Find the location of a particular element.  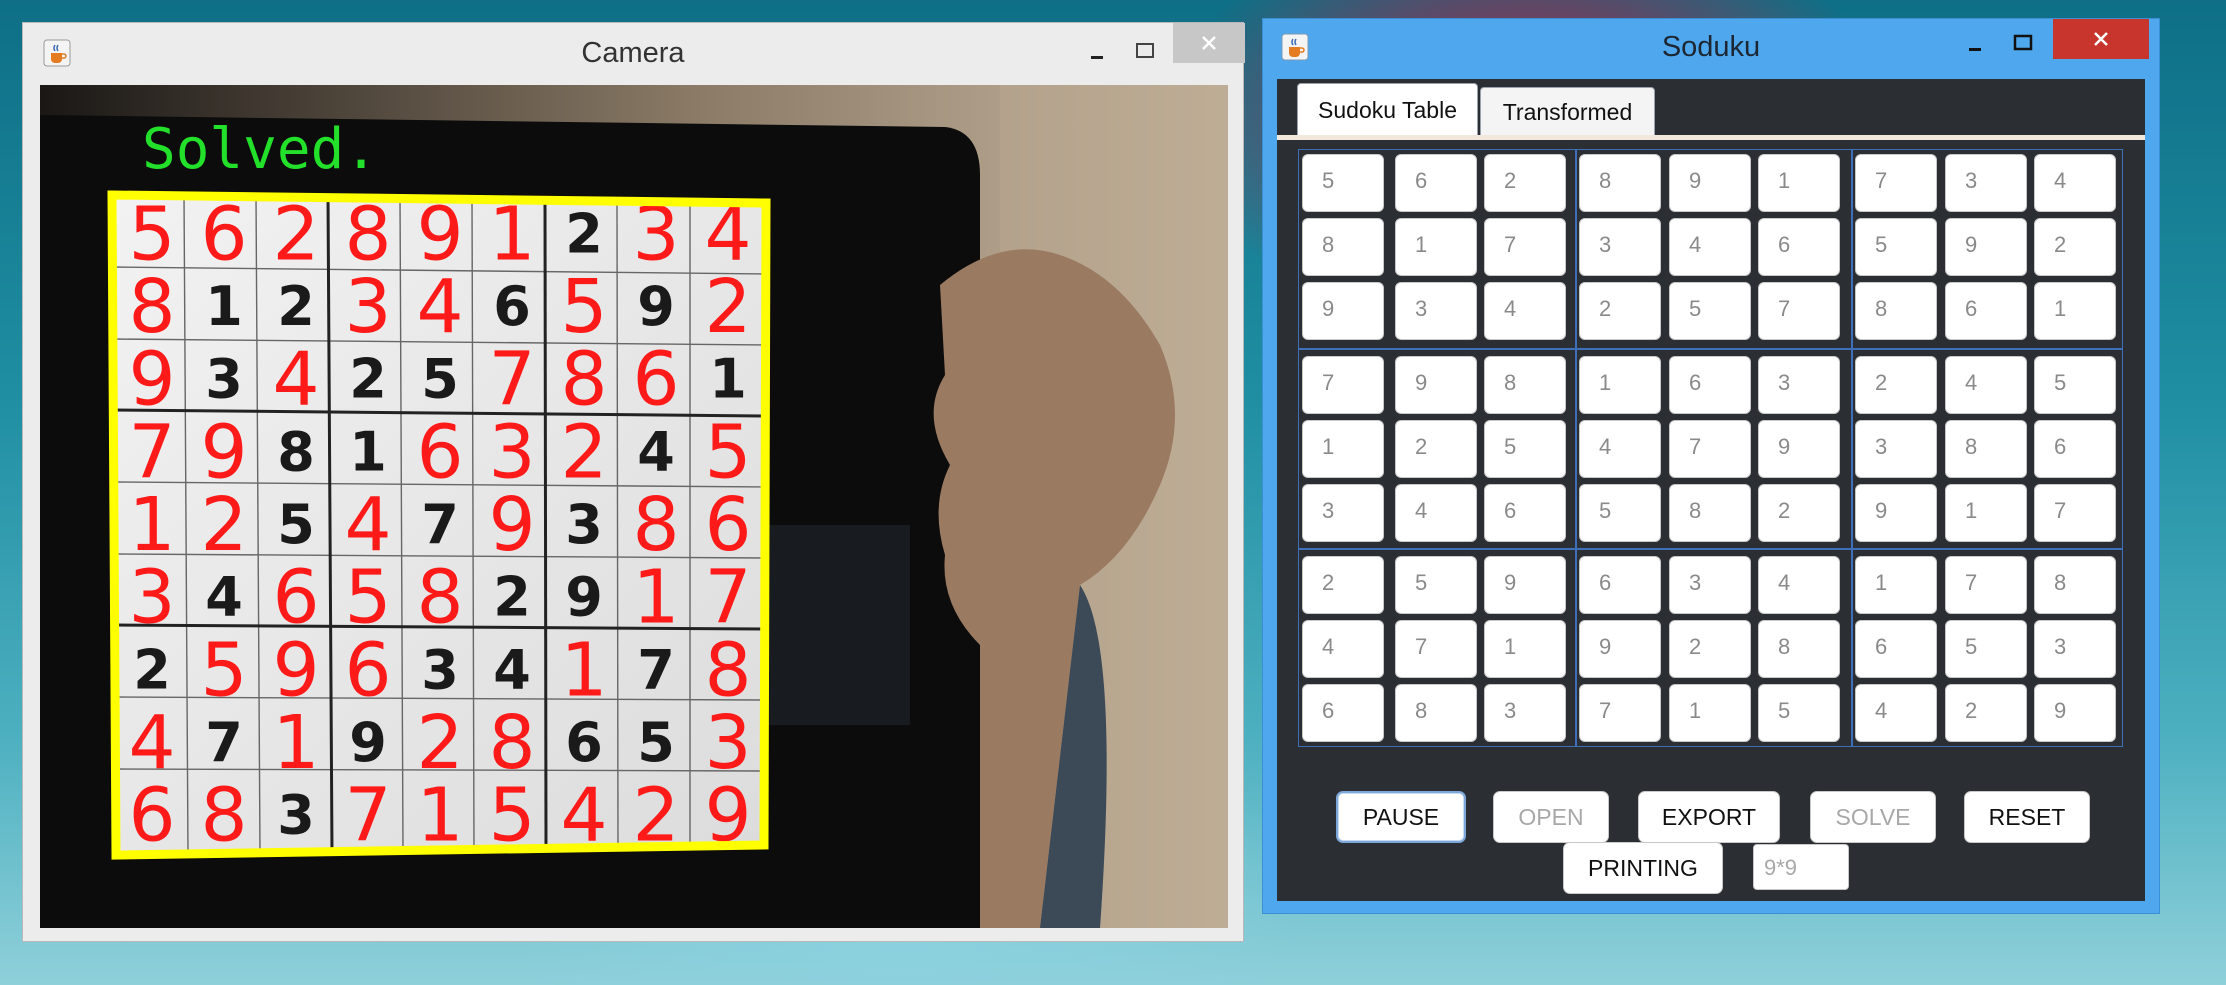

sudoku-cell-r3c5: 5 is located at coordinates (1710, 311).